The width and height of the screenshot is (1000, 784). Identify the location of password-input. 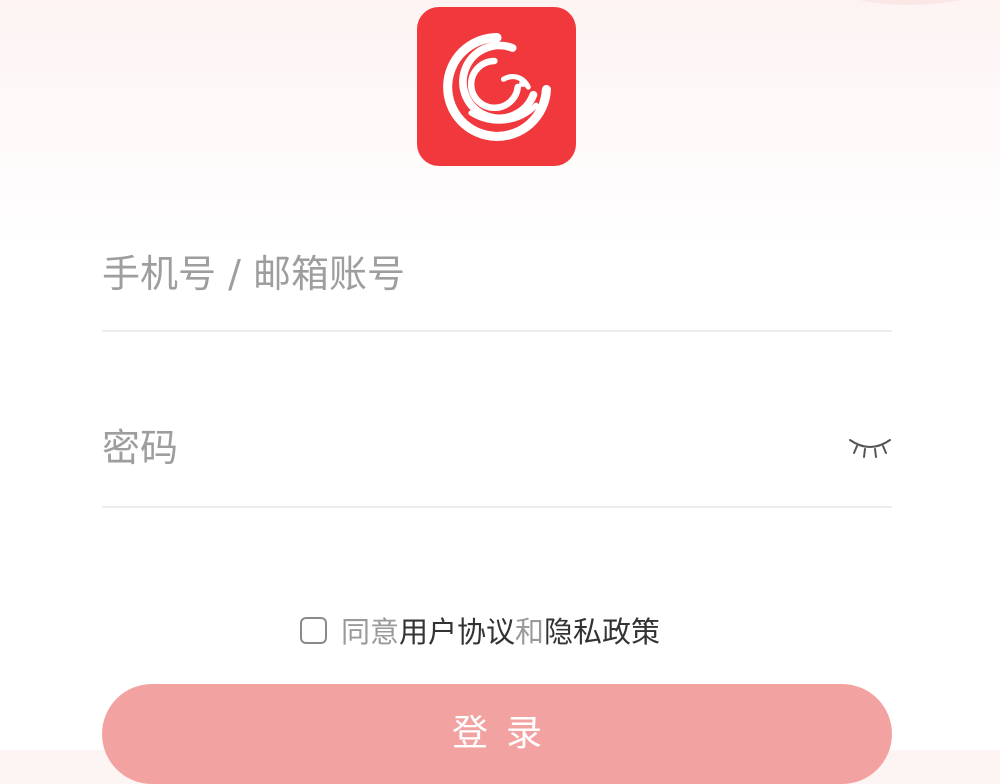
(452, 448).